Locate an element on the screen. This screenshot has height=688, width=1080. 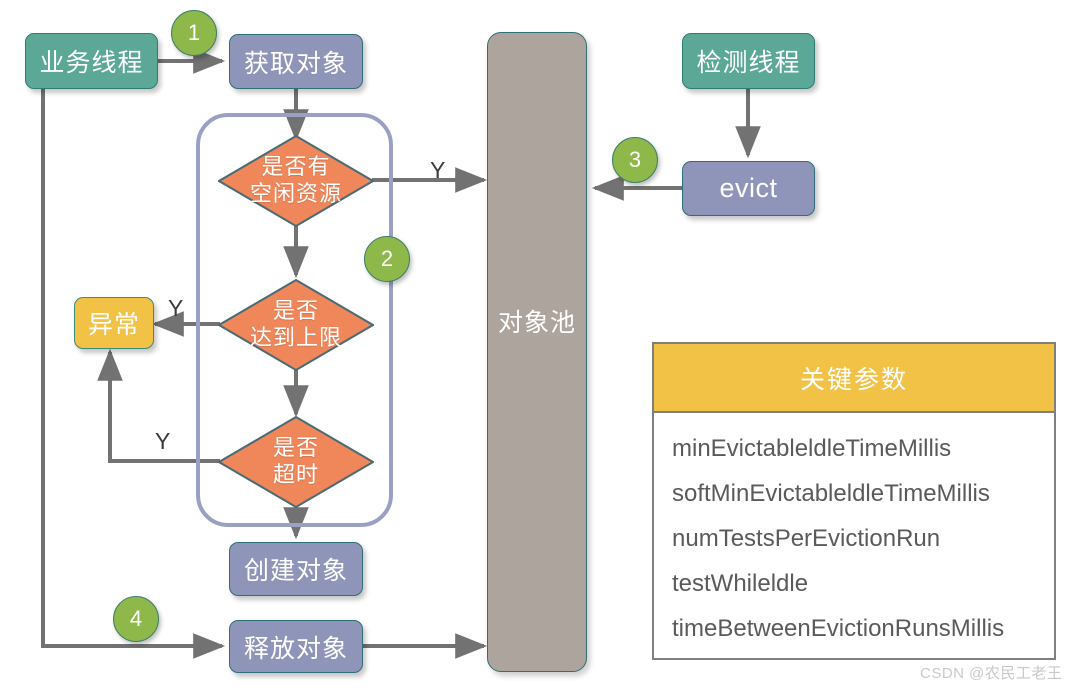
node-create-object: 创建对象 is located at coordinates (296, 569).